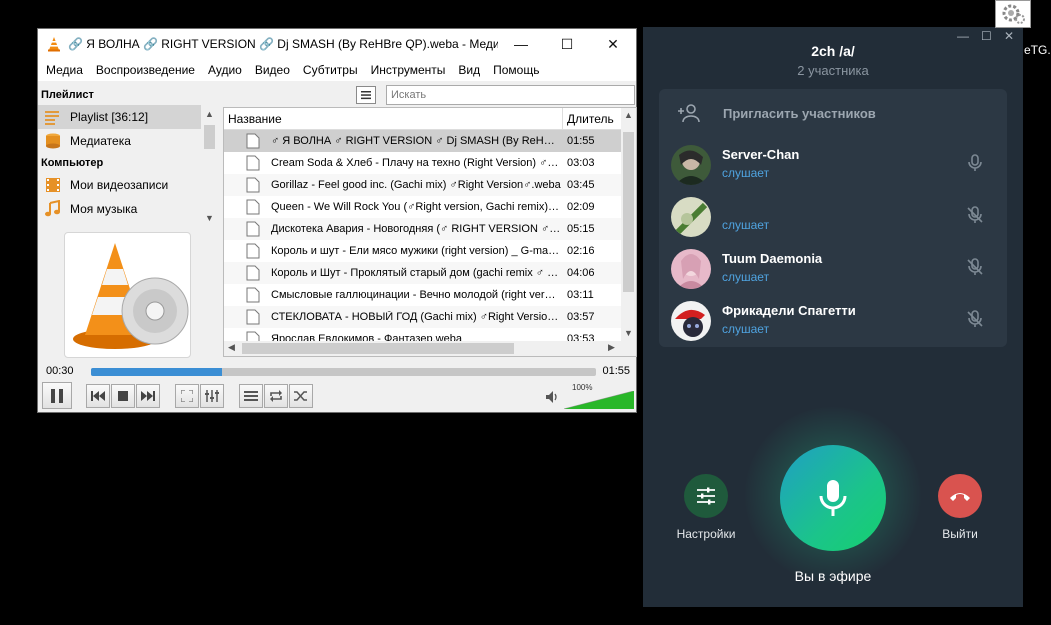 The height and width of the screenshot is (625, 1051). What do you see at coordinates (836, 216) in the screenshot?
I see `participant-row: слушает` at bounding box center [836, 216].